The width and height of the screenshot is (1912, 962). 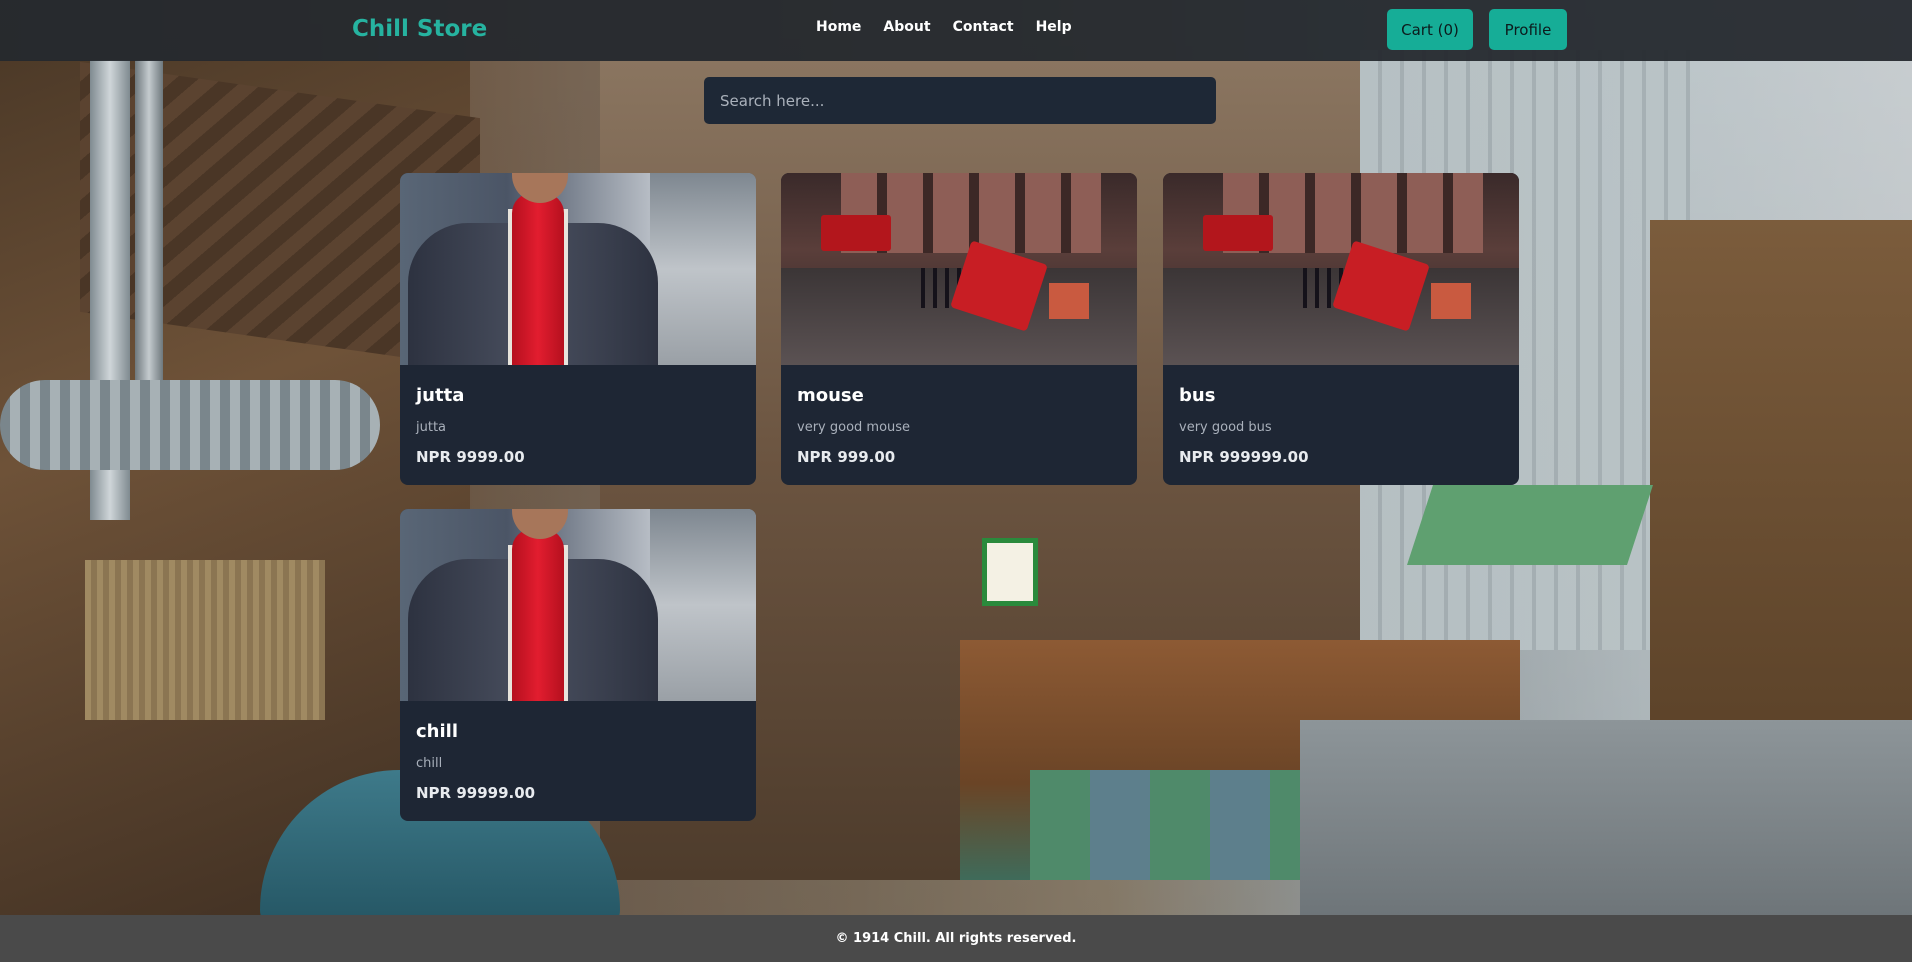 What do you see at coordinates (429, 763) in the screenshot?
I see `product-description: chill` at bounding box center [429, 763].